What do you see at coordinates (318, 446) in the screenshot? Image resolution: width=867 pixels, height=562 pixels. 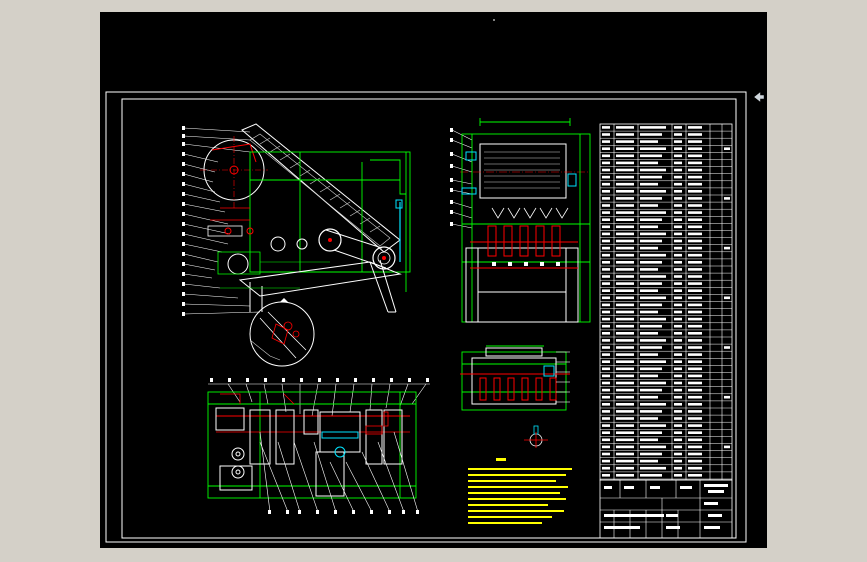 I see `plan-view-machine` at bounding box center [318, 446].